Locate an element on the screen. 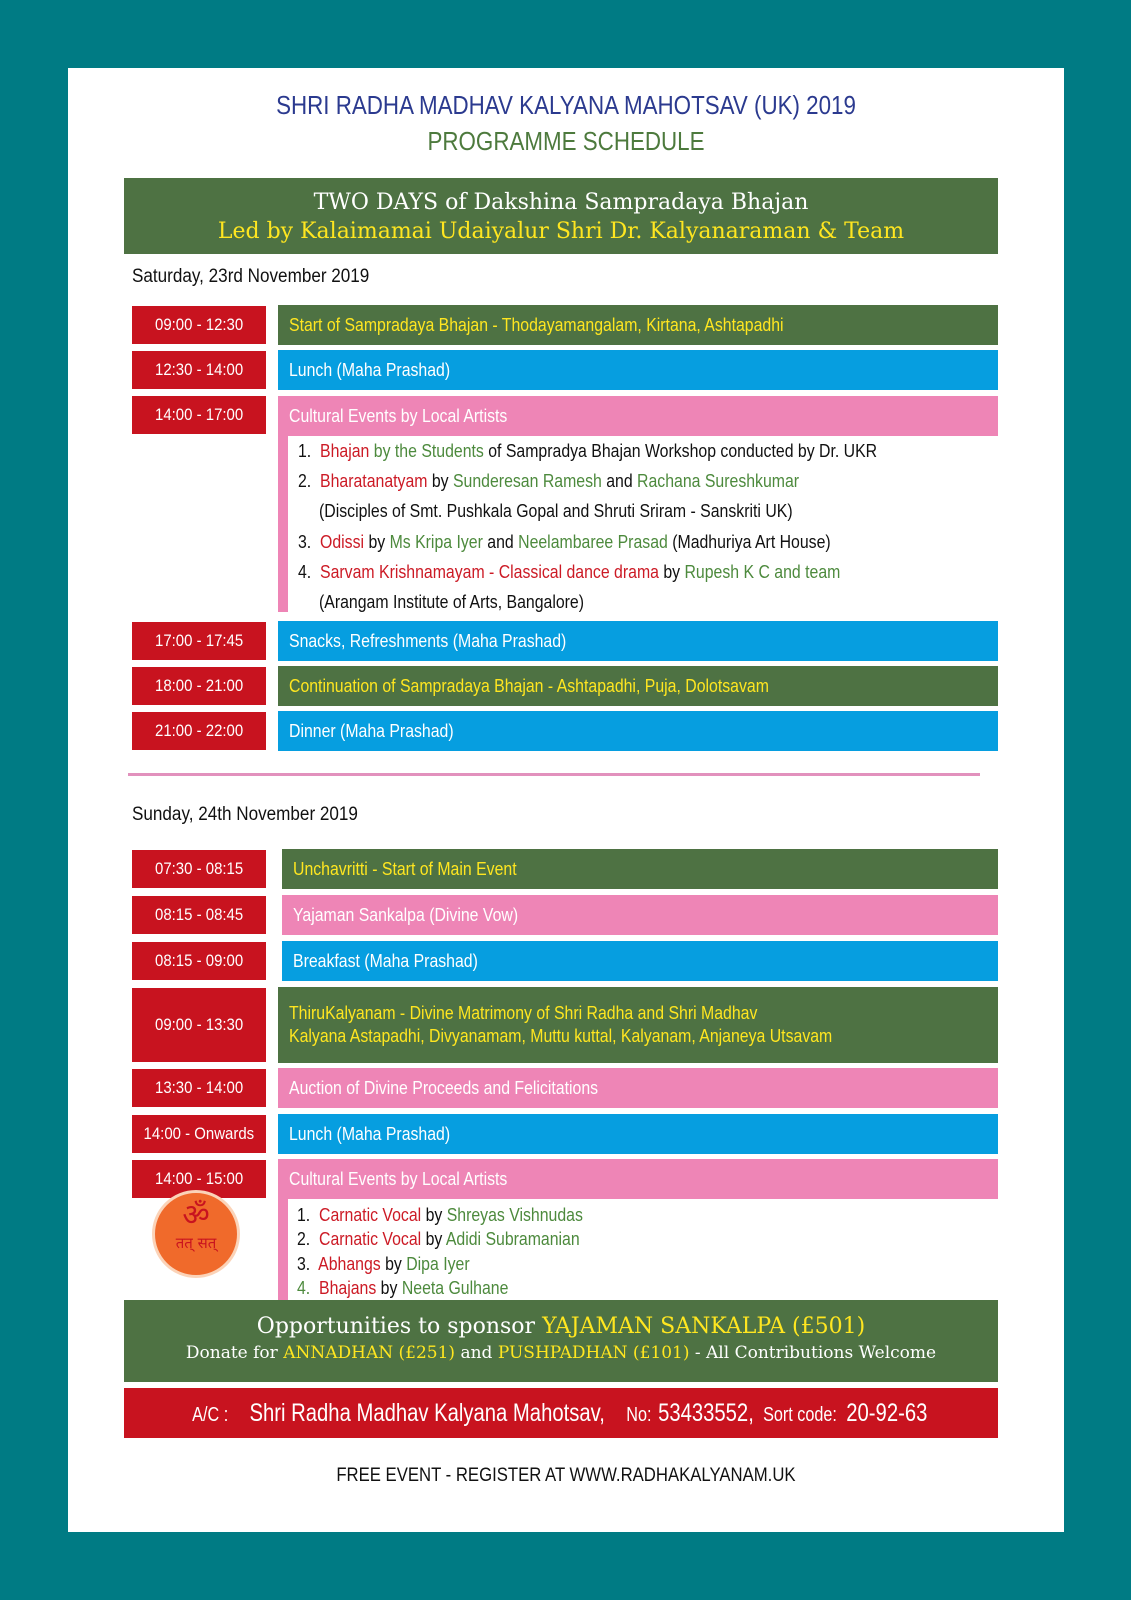 The width and height of the screenshot is (1131, 1600). event-label: Snacks, Refreshments (Maha Prashad) is located at coordinates (428, 640).